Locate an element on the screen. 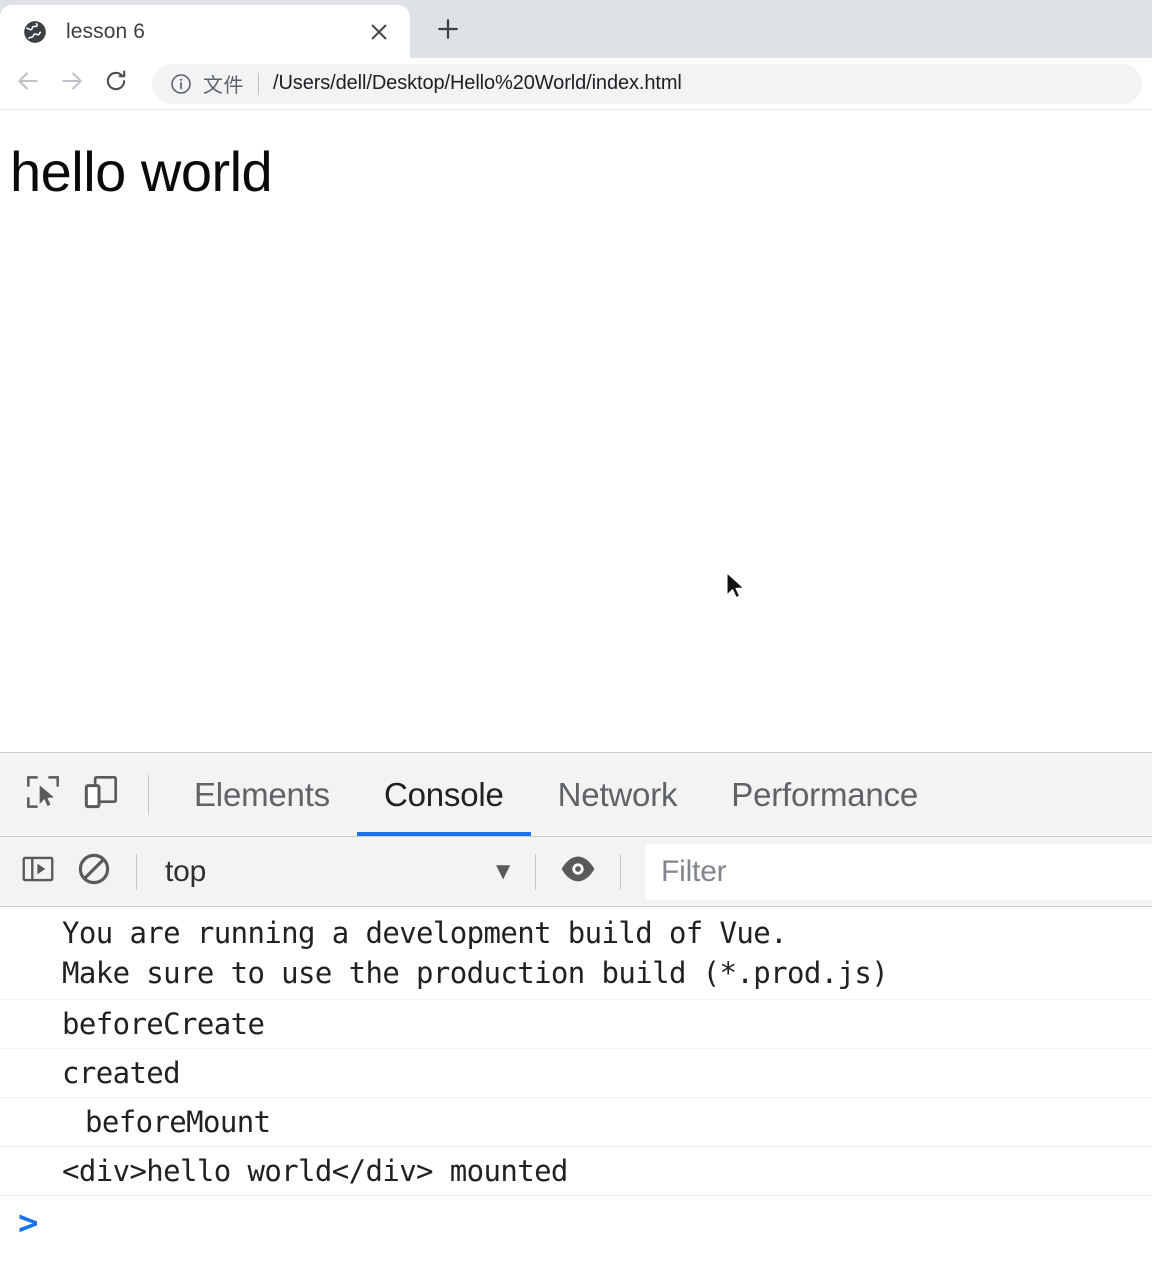 The height and width of the screenshot is (1284, 1152). tab-elements: Elements is located at coordinates (262, 794).